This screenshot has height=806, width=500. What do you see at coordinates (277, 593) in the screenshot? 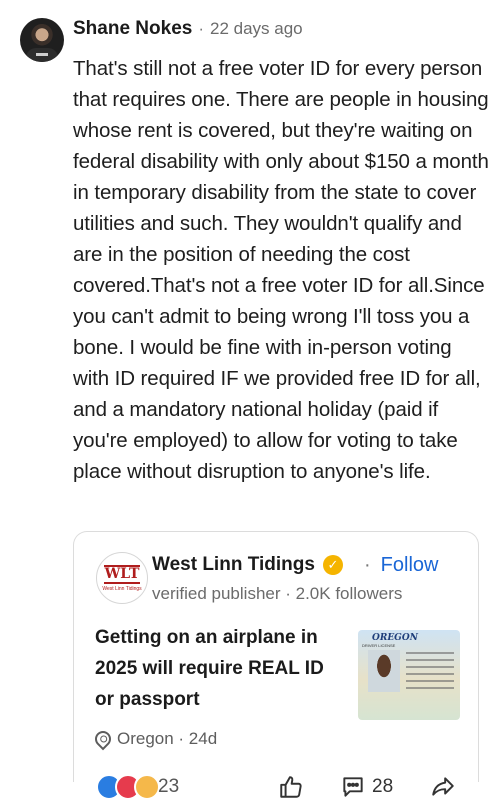
I see `publisher-meta: verified publisher · 2.0K followers` at bounding box center [277, 593].